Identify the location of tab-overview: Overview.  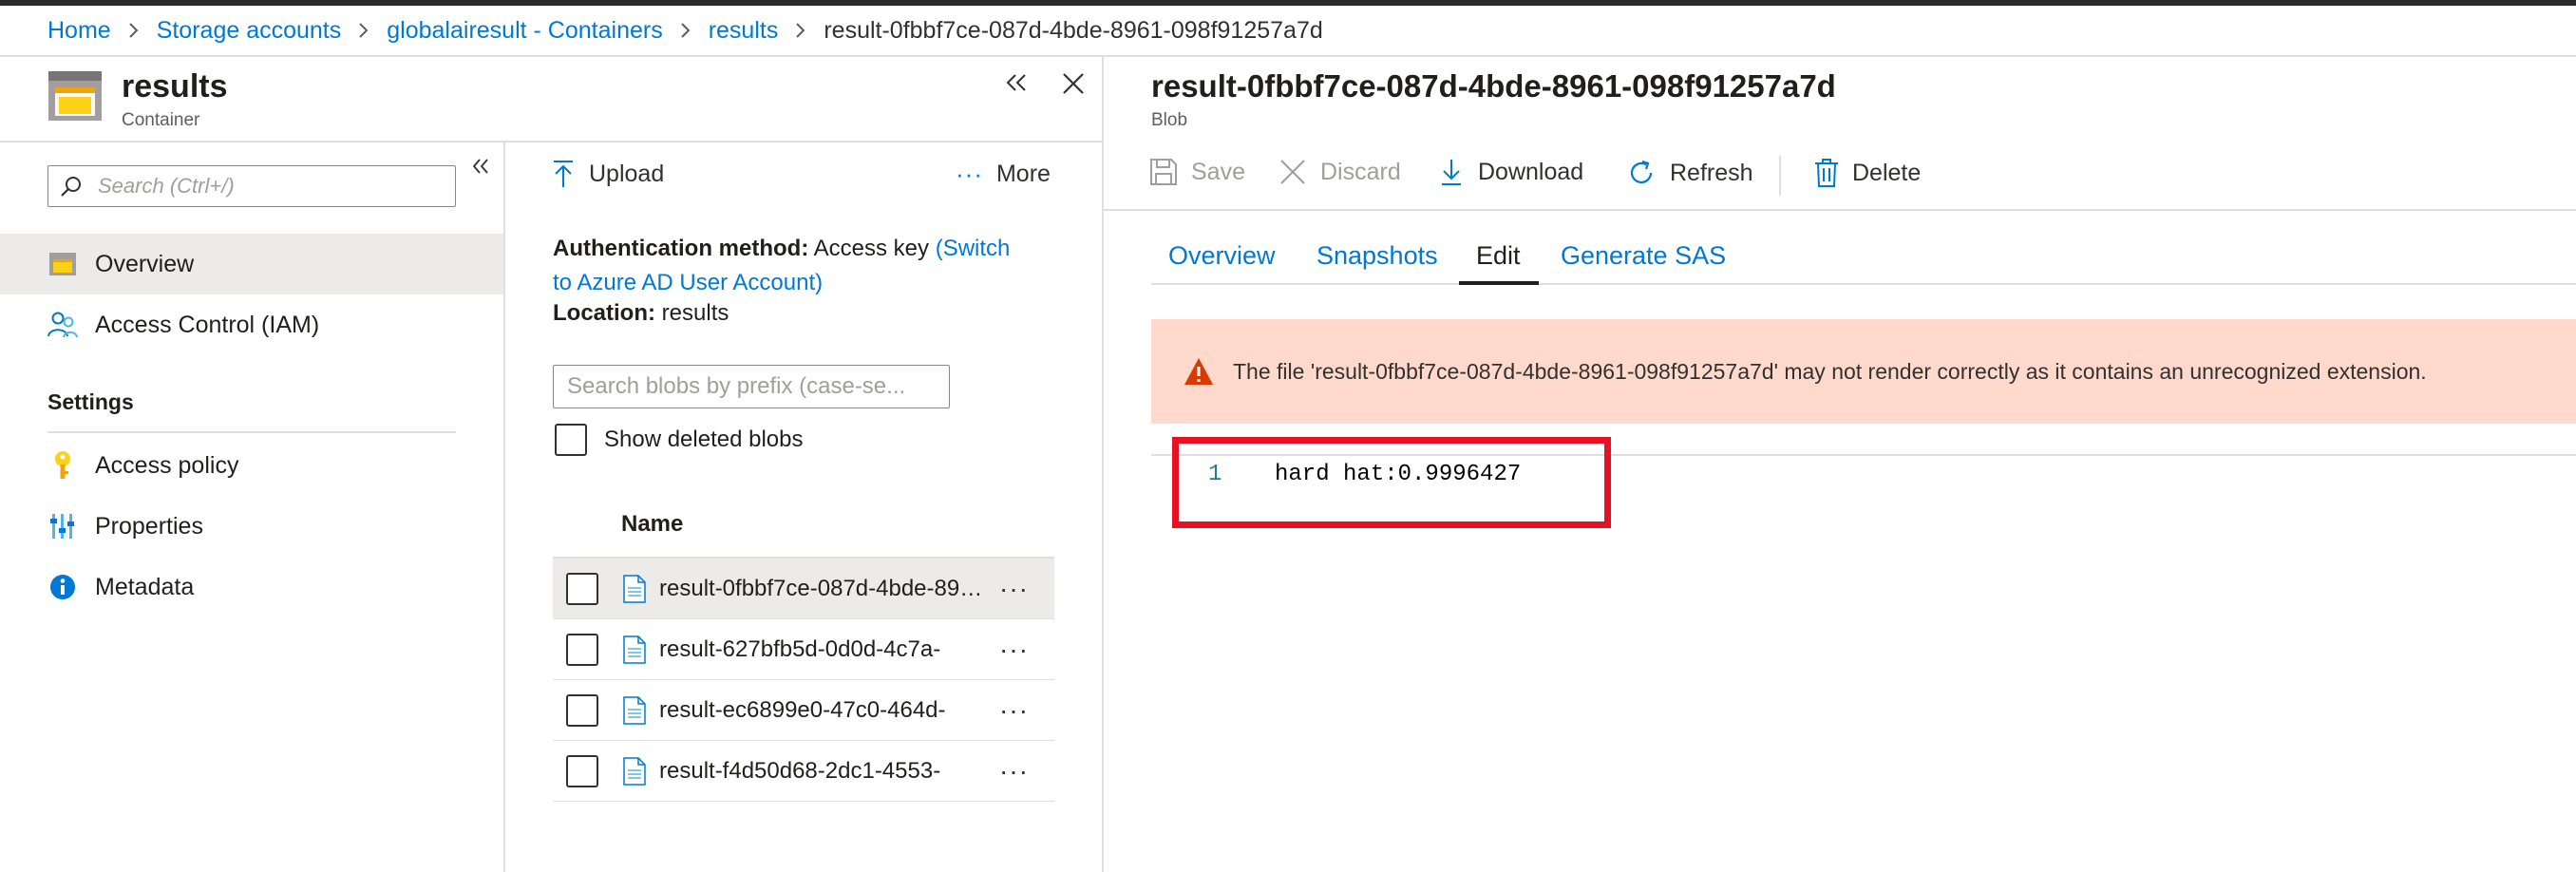
(1222, 256).